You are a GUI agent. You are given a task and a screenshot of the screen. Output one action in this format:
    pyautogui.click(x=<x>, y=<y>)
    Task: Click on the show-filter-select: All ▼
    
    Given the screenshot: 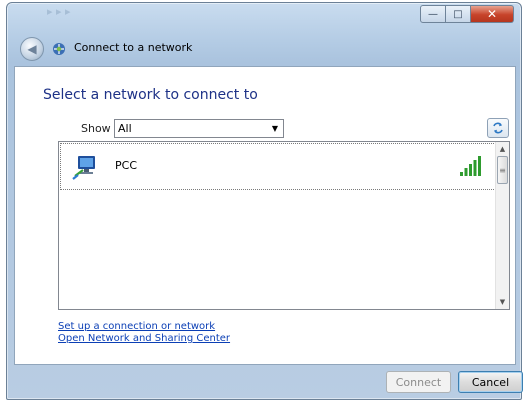 What is the action you would take?
    pyautogui.click(x=199, y=128)
    